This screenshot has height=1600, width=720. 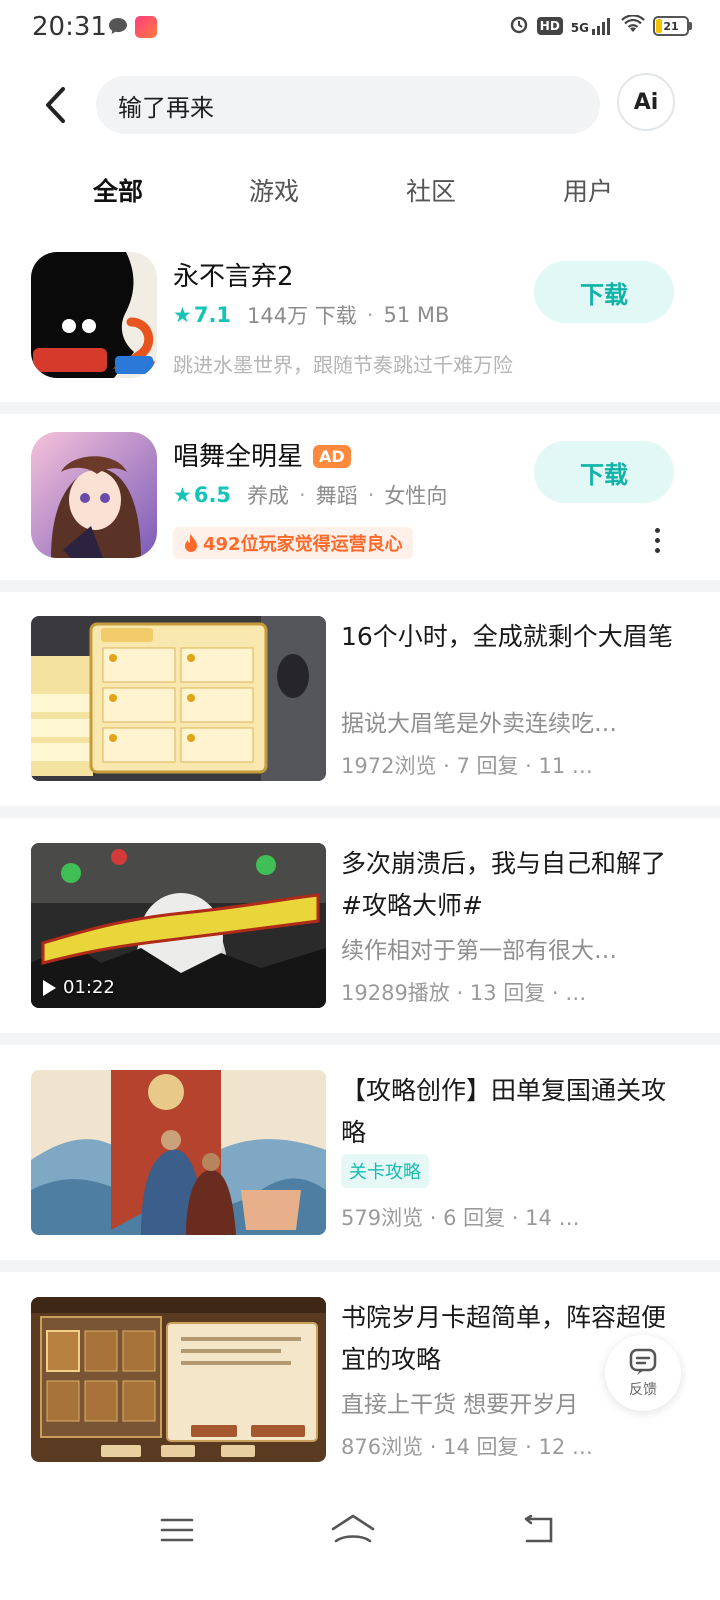 I want to click on app-description: 跳进水墨世界，跟随节奏跳过千难万险, so click(x=343, y=365).